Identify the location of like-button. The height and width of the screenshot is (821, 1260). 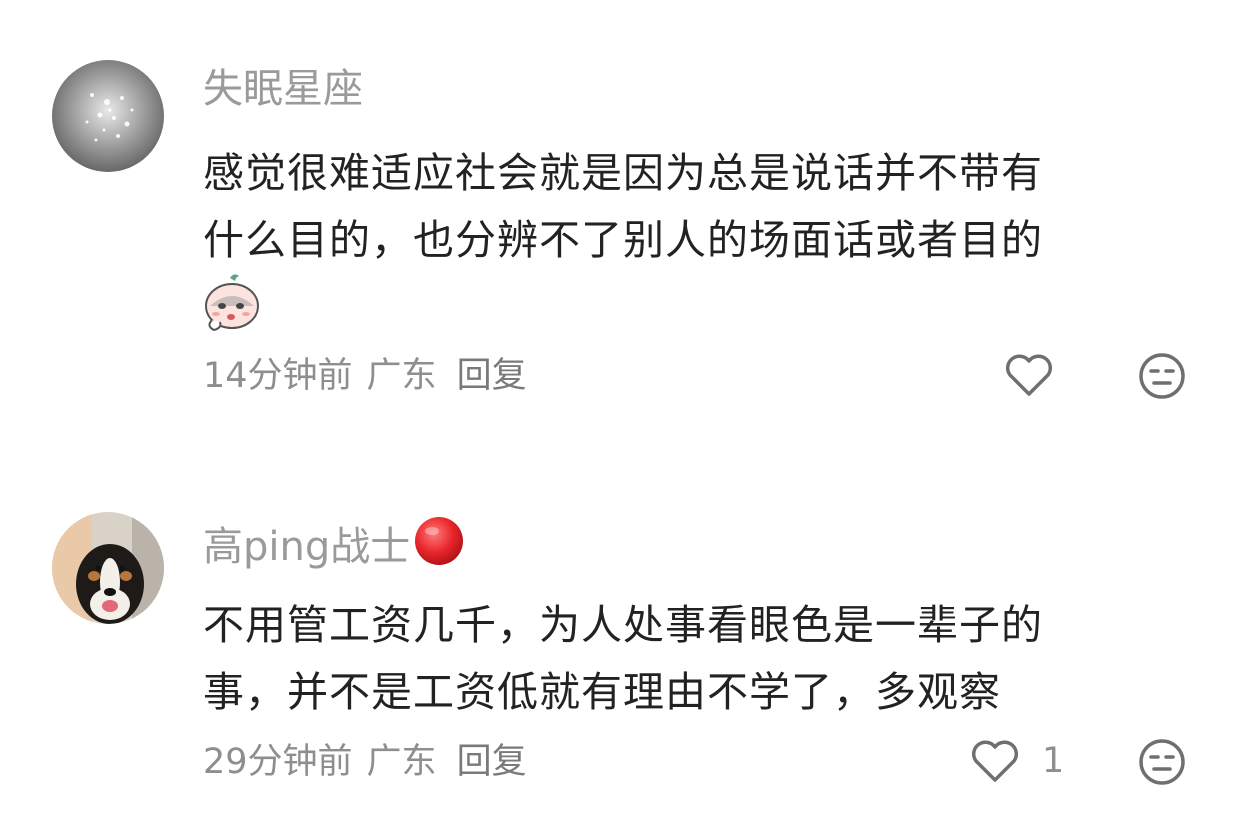
(1040, 375).